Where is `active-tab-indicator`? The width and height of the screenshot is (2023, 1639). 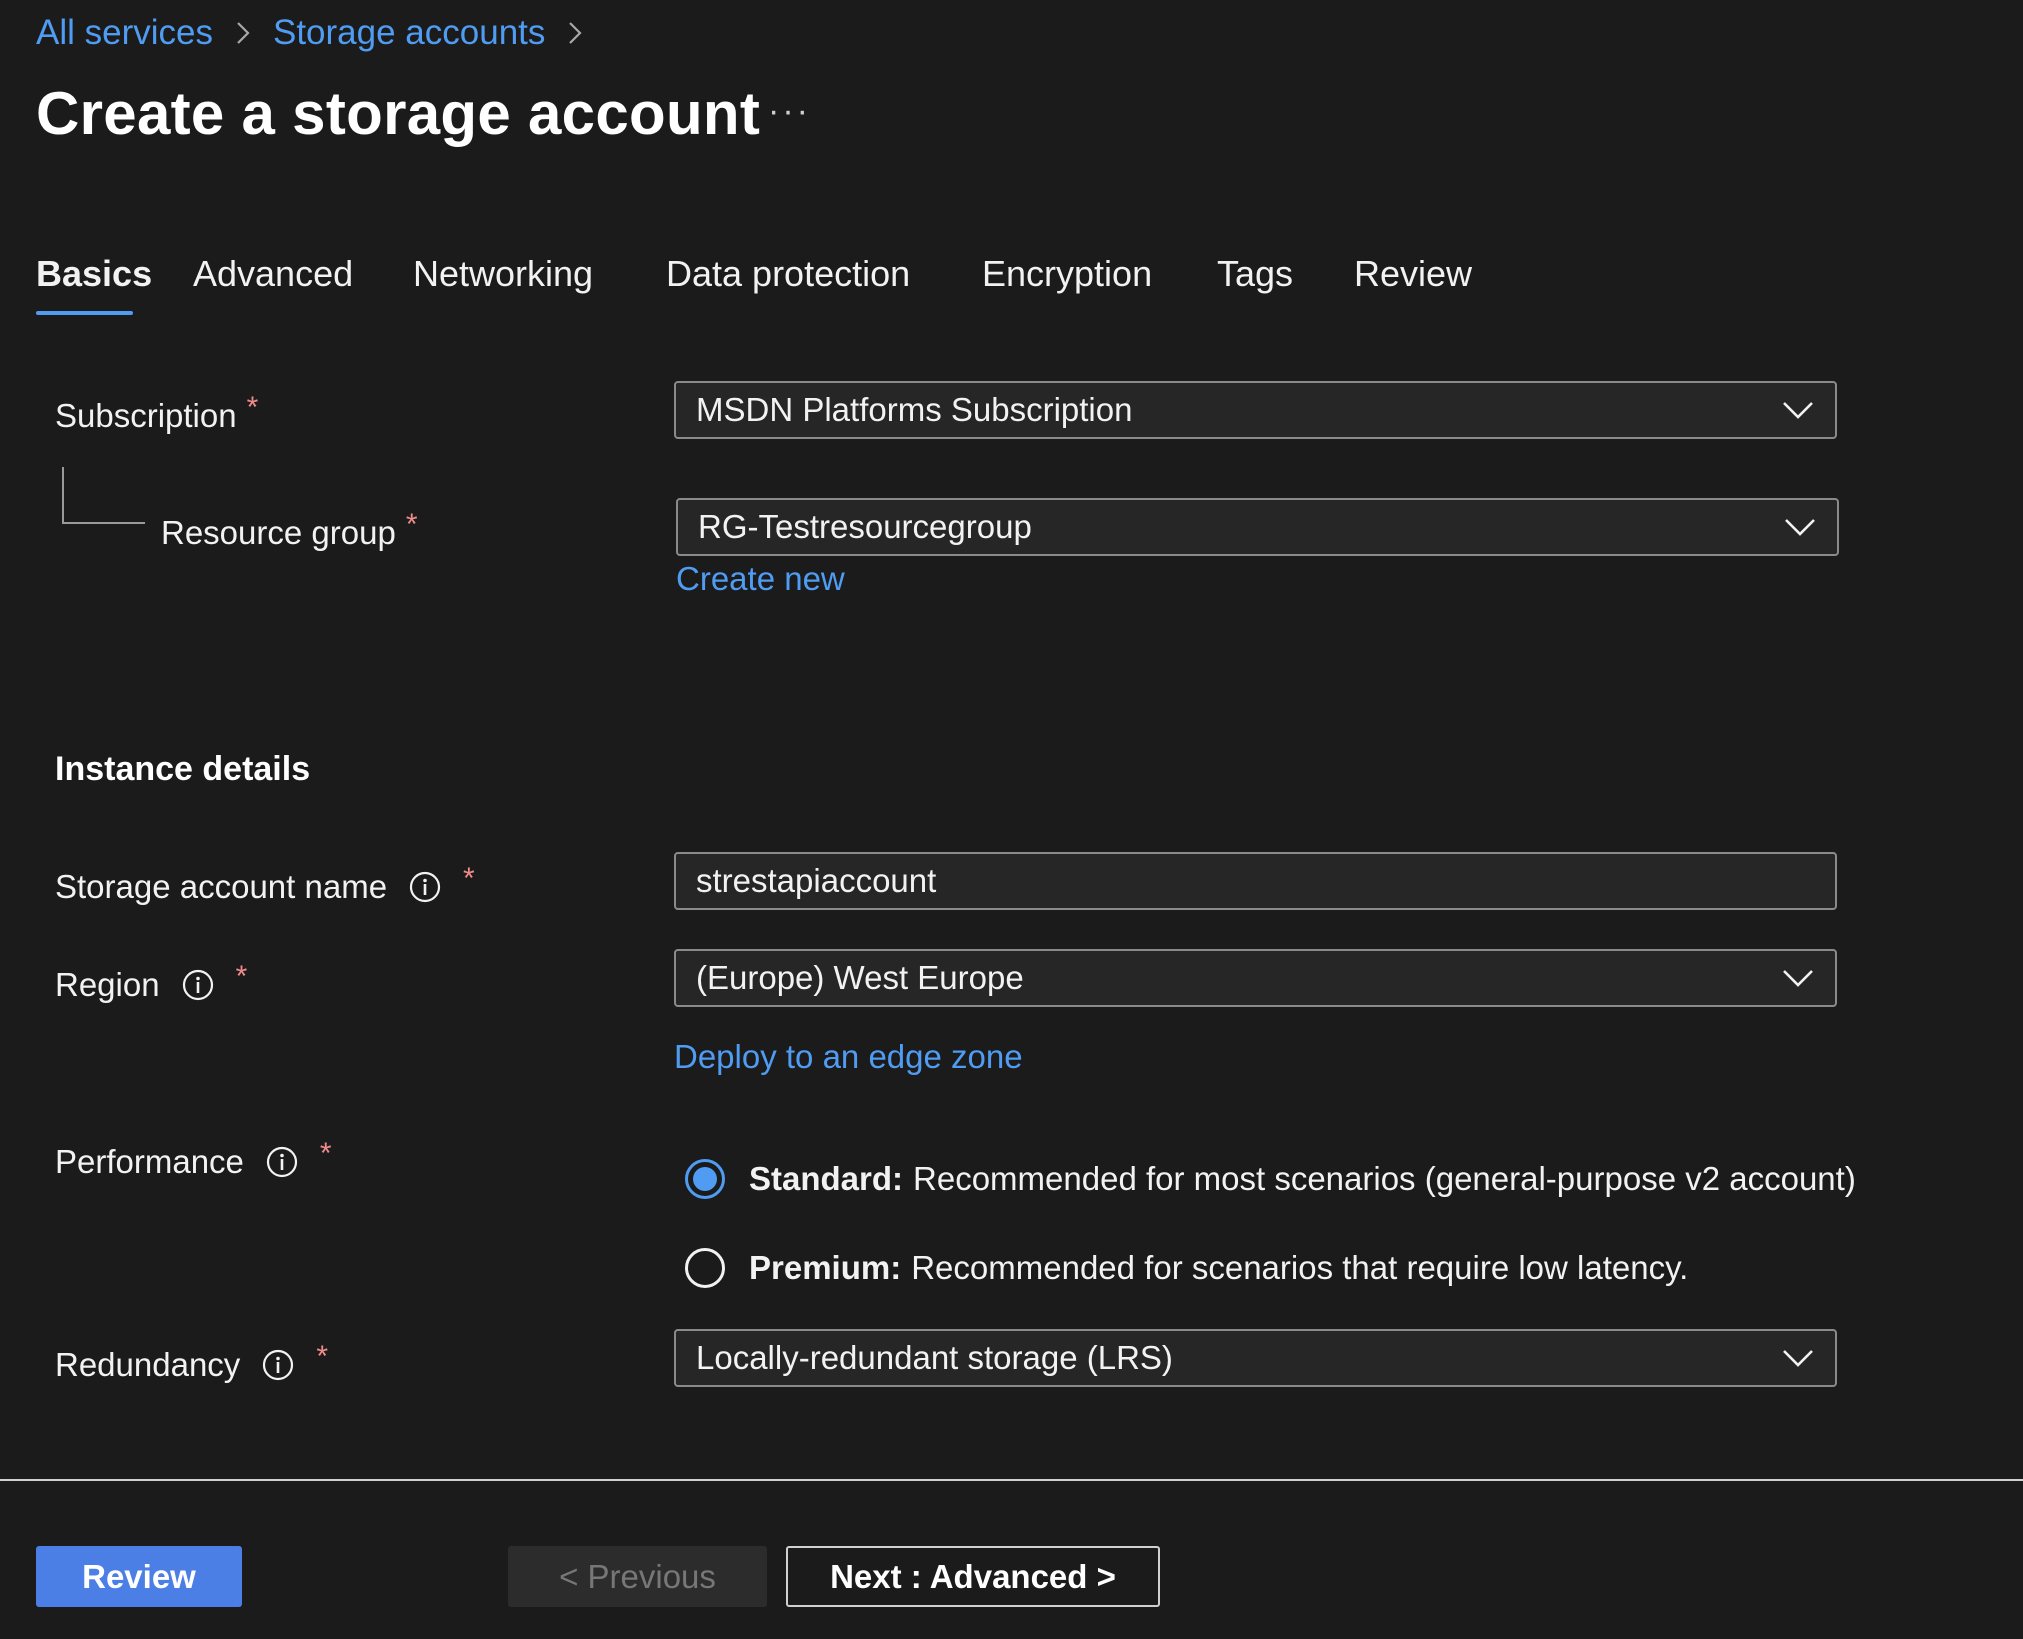 active-tab-indicator is located at coordinates (84, 313).